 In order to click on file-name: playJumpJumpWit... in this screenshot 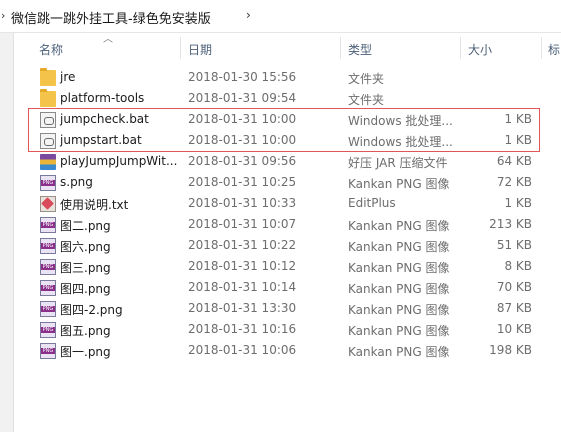, I will do `click(119, 161)`.